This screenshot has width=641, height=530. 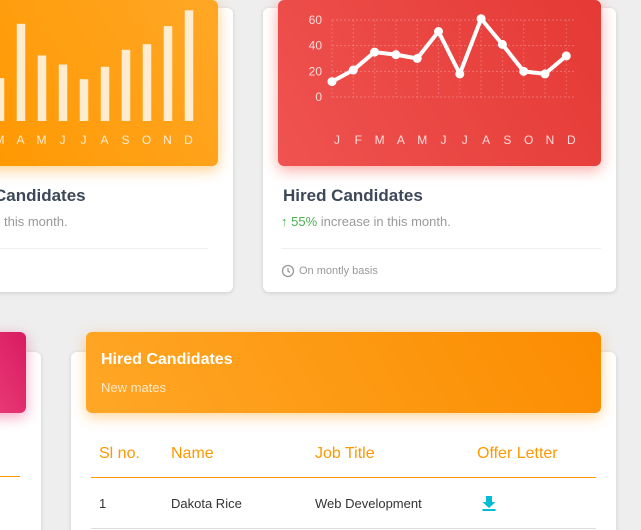 I want to click on arrow-up-icon: ↑, so click(x=284, y=221).